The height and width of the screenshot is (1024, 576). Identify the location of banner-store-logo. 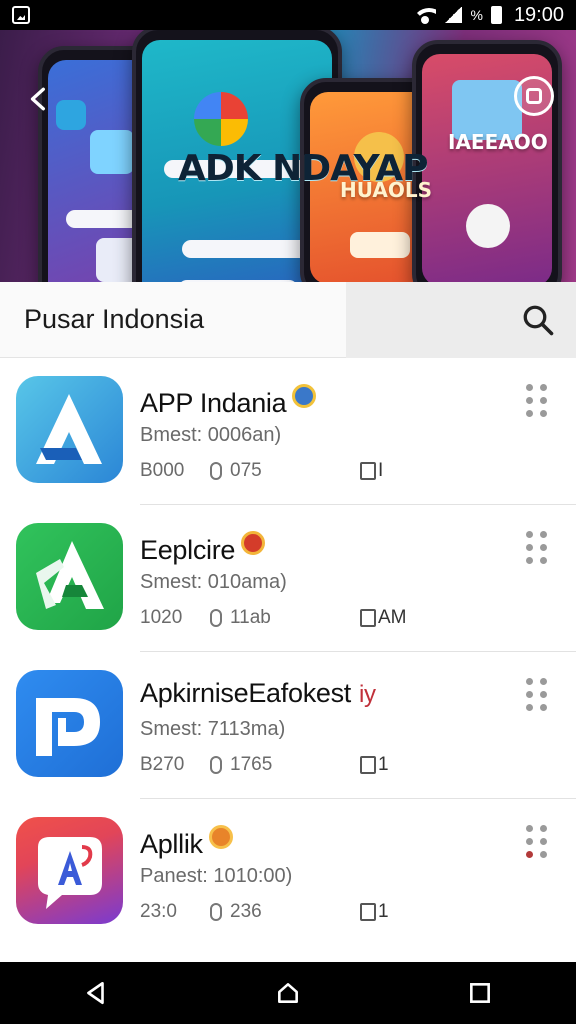
(221, 119).